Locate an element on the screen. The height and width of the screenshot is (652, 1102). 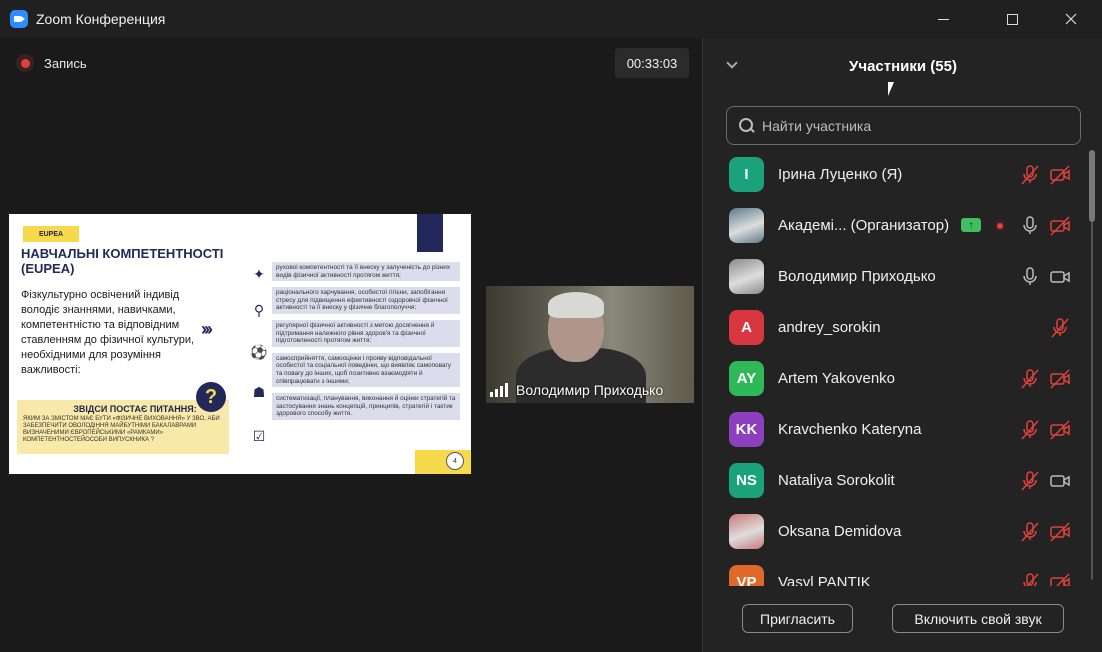
avatar-initials: AY is located at coordinates (746, 378).